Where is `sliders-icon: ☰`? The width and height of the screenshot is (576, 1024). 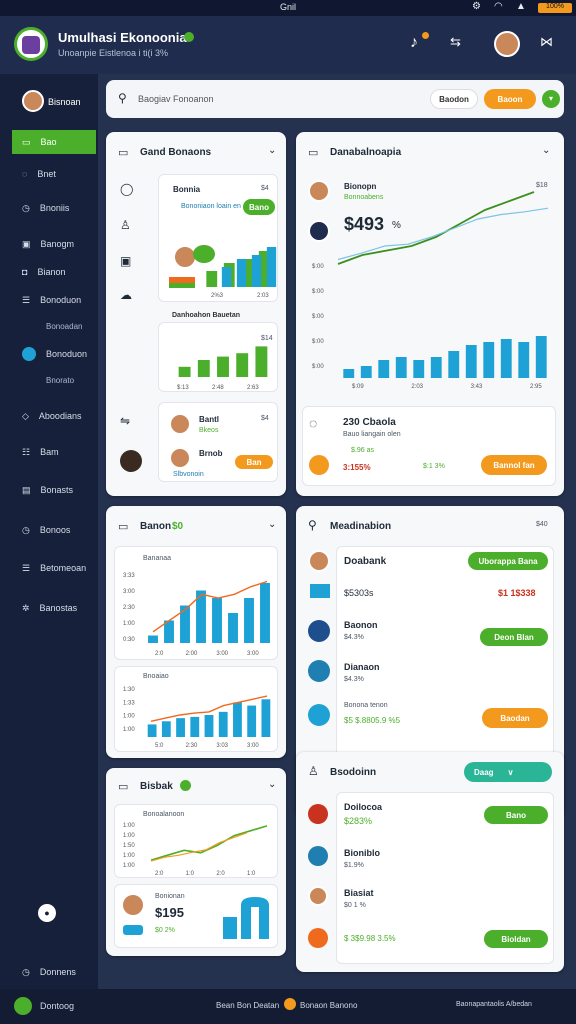
sliders-icon: ☰ is located at coordinates (26, 567).